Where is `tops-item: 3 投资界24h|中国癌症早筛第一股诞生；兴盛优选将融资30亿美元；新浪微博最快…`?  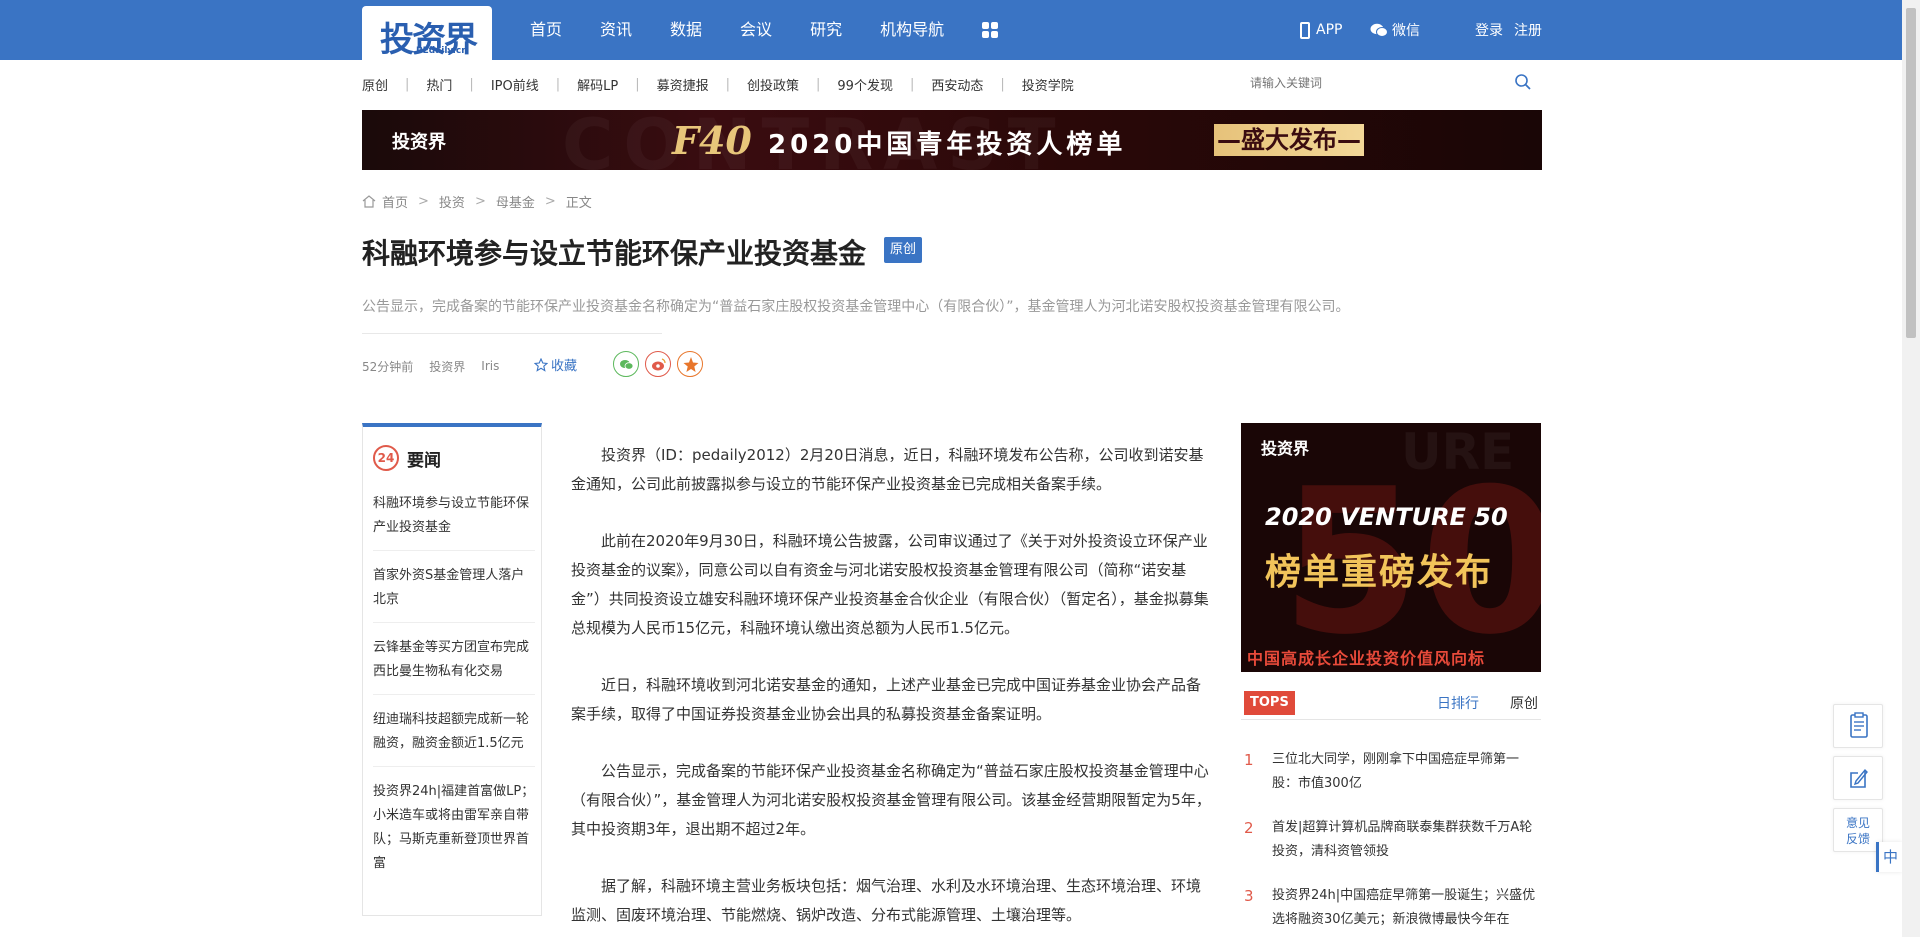 tops-item: 3 投资界24h|中国癌症早筛第一股诞生；兴盛优选将融资30亿美元；新浪微博最快… is located at coordinates (1394, 910).